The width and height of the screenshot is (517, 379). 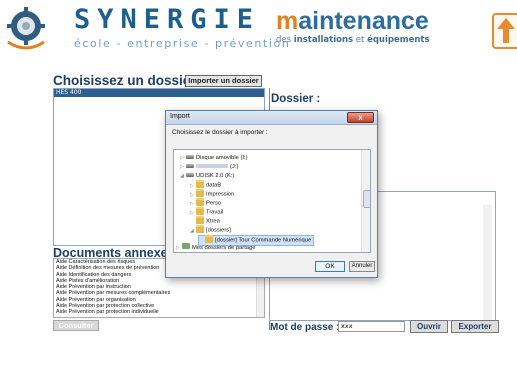 I want to click on cancel-button: Annuler, so click(x=362, y=266).